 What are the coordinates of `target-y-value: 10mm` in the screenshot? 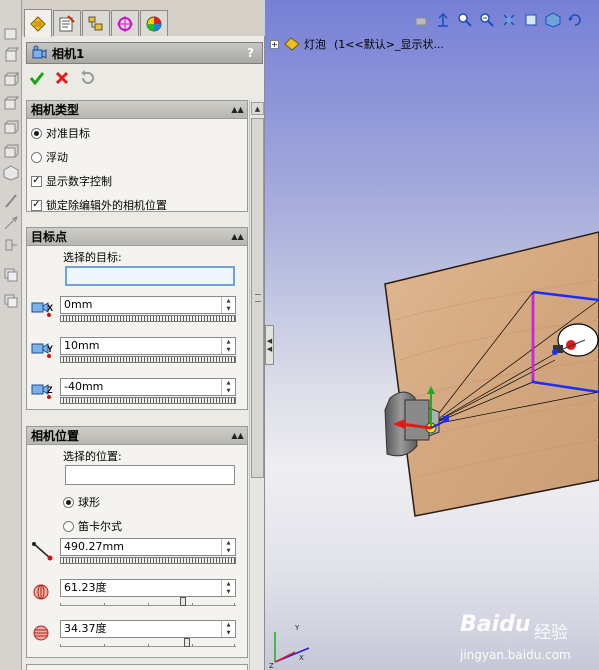 It's located at (82, 345).